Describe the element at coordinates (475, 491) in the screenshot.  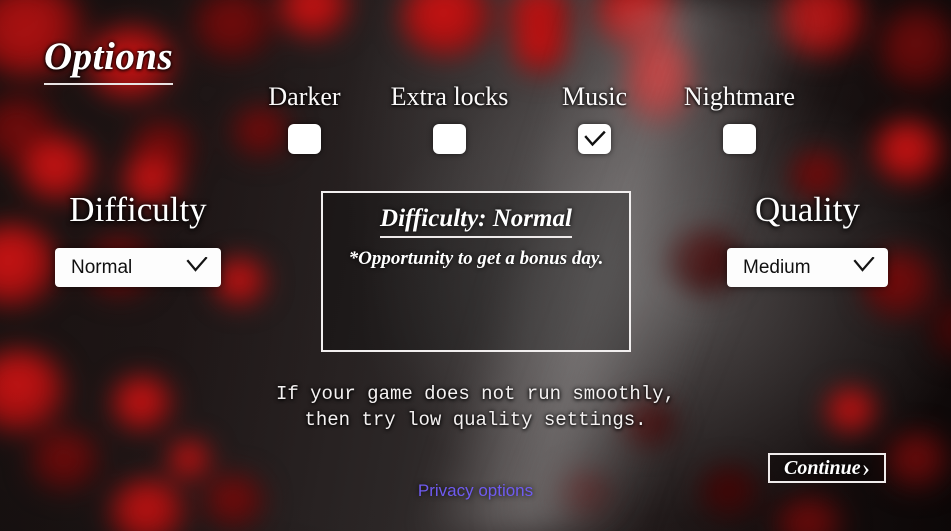
I see `privacy-options-link: Privacy options` at that location.